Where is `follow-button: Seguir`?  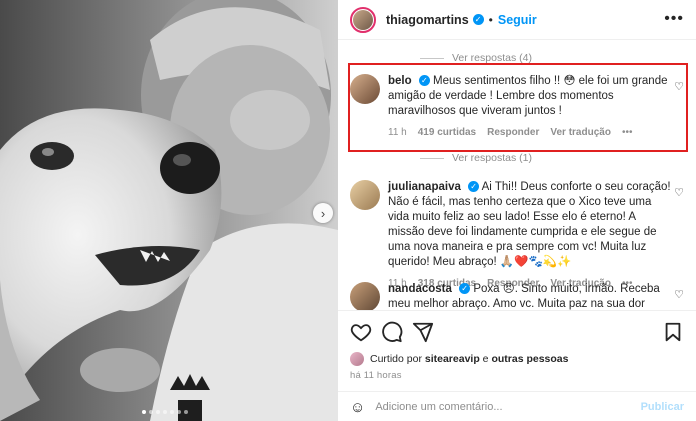
follow-button: Seguir is located at coordinates (517, 20).